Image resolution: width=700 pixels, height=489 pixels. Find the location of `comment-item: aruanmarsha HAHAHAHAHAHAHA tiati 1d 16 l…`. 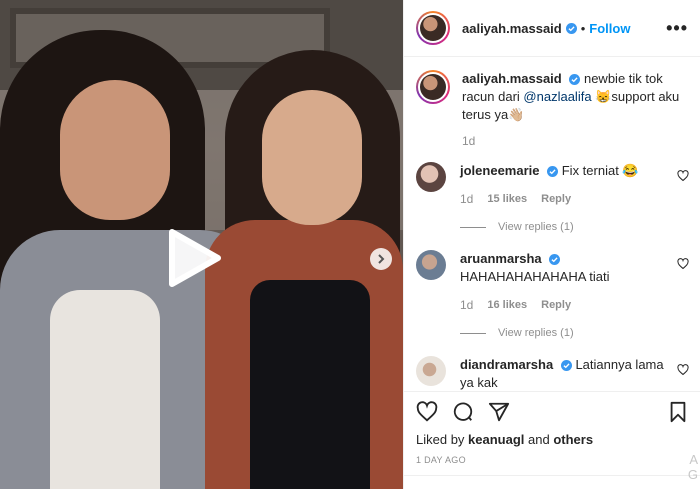

comment-item: aruanmarsha HAHAHAHAHAHAHA tiati 1d 16 l… is located at coordinates (552, 296).